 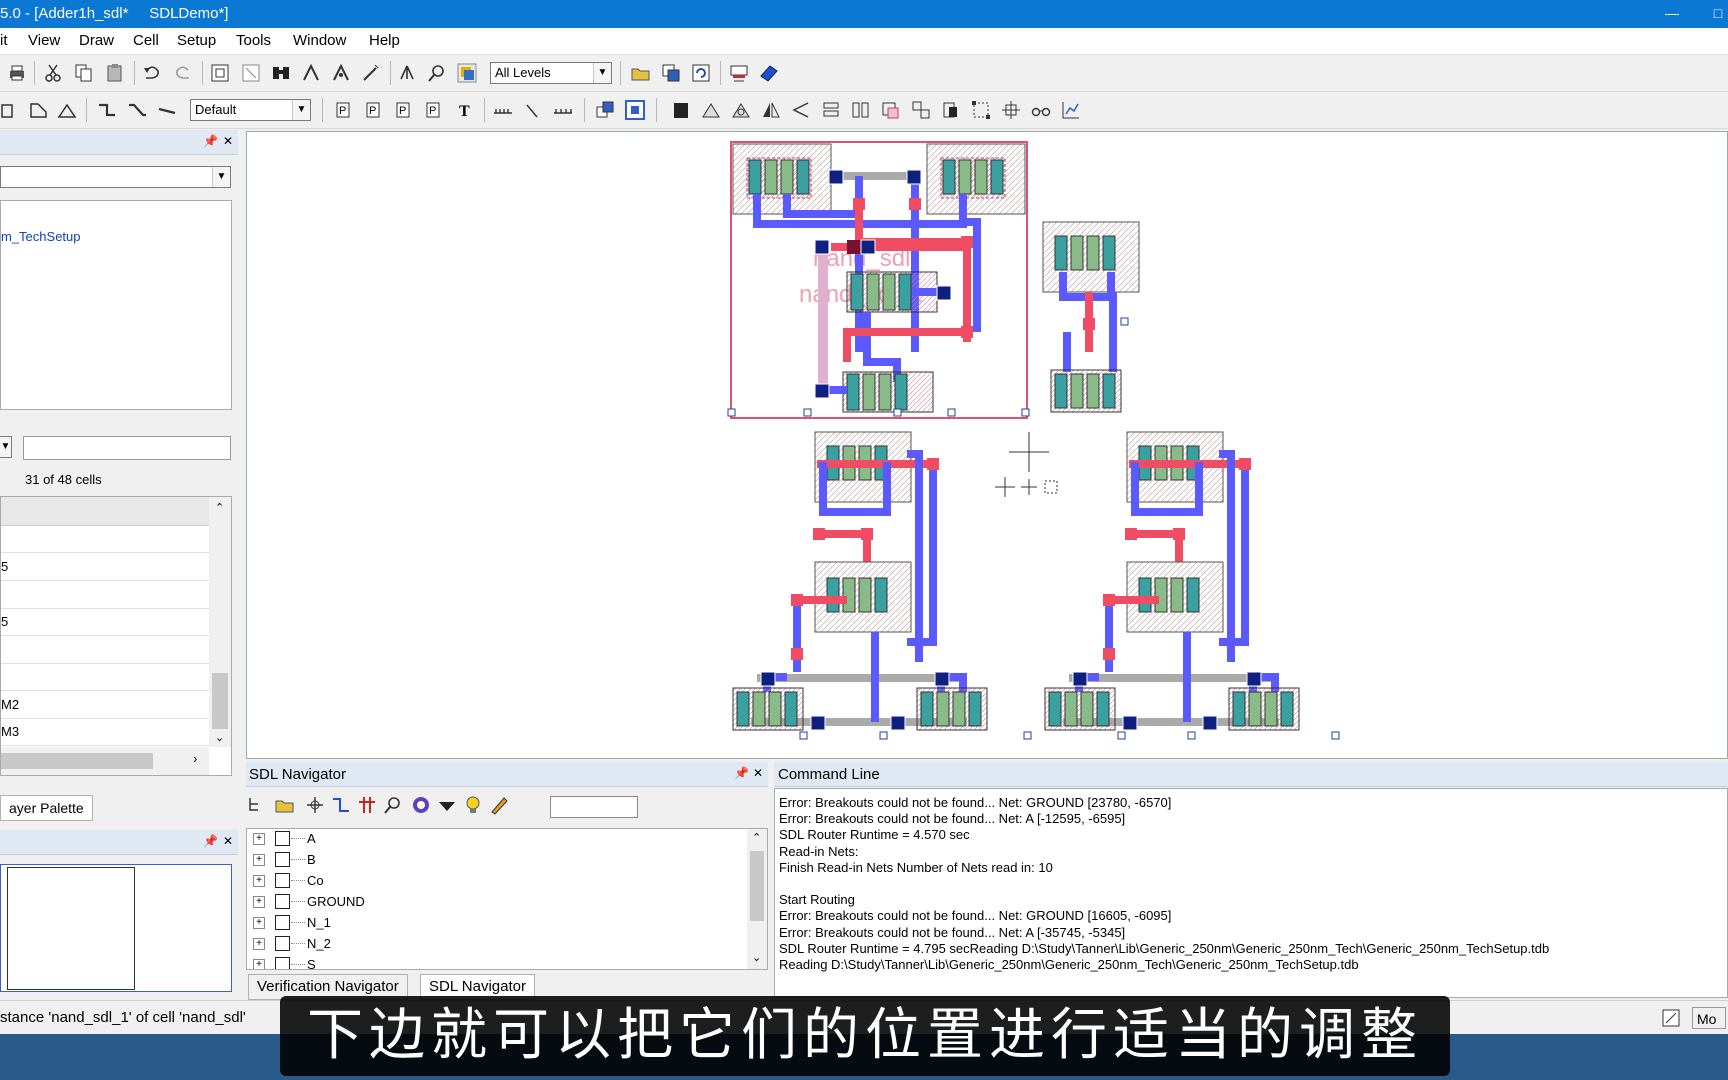 I want to click on instance-icon, so click(x=605, y=110).